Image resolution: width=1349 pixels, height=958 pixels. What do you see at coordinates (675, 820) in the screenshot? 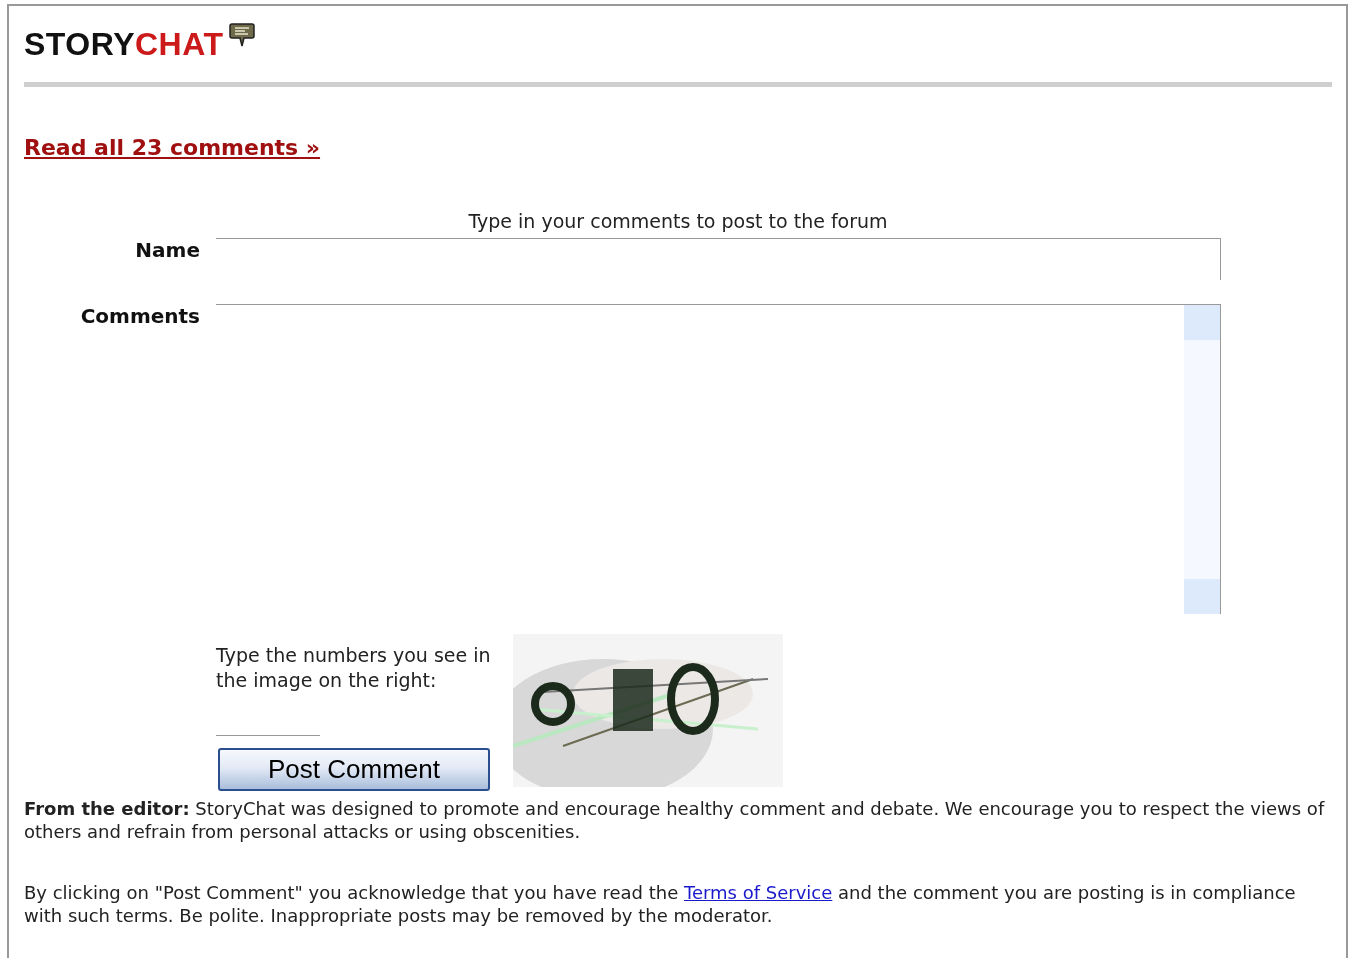
I see `editor-note: From the editor: StoryChat was designed to promote and encourage healthy comment and debate. We encourage you to respect the views of others and refrain from personal attacks or using obscenities.` at bounding box center [675, 820].